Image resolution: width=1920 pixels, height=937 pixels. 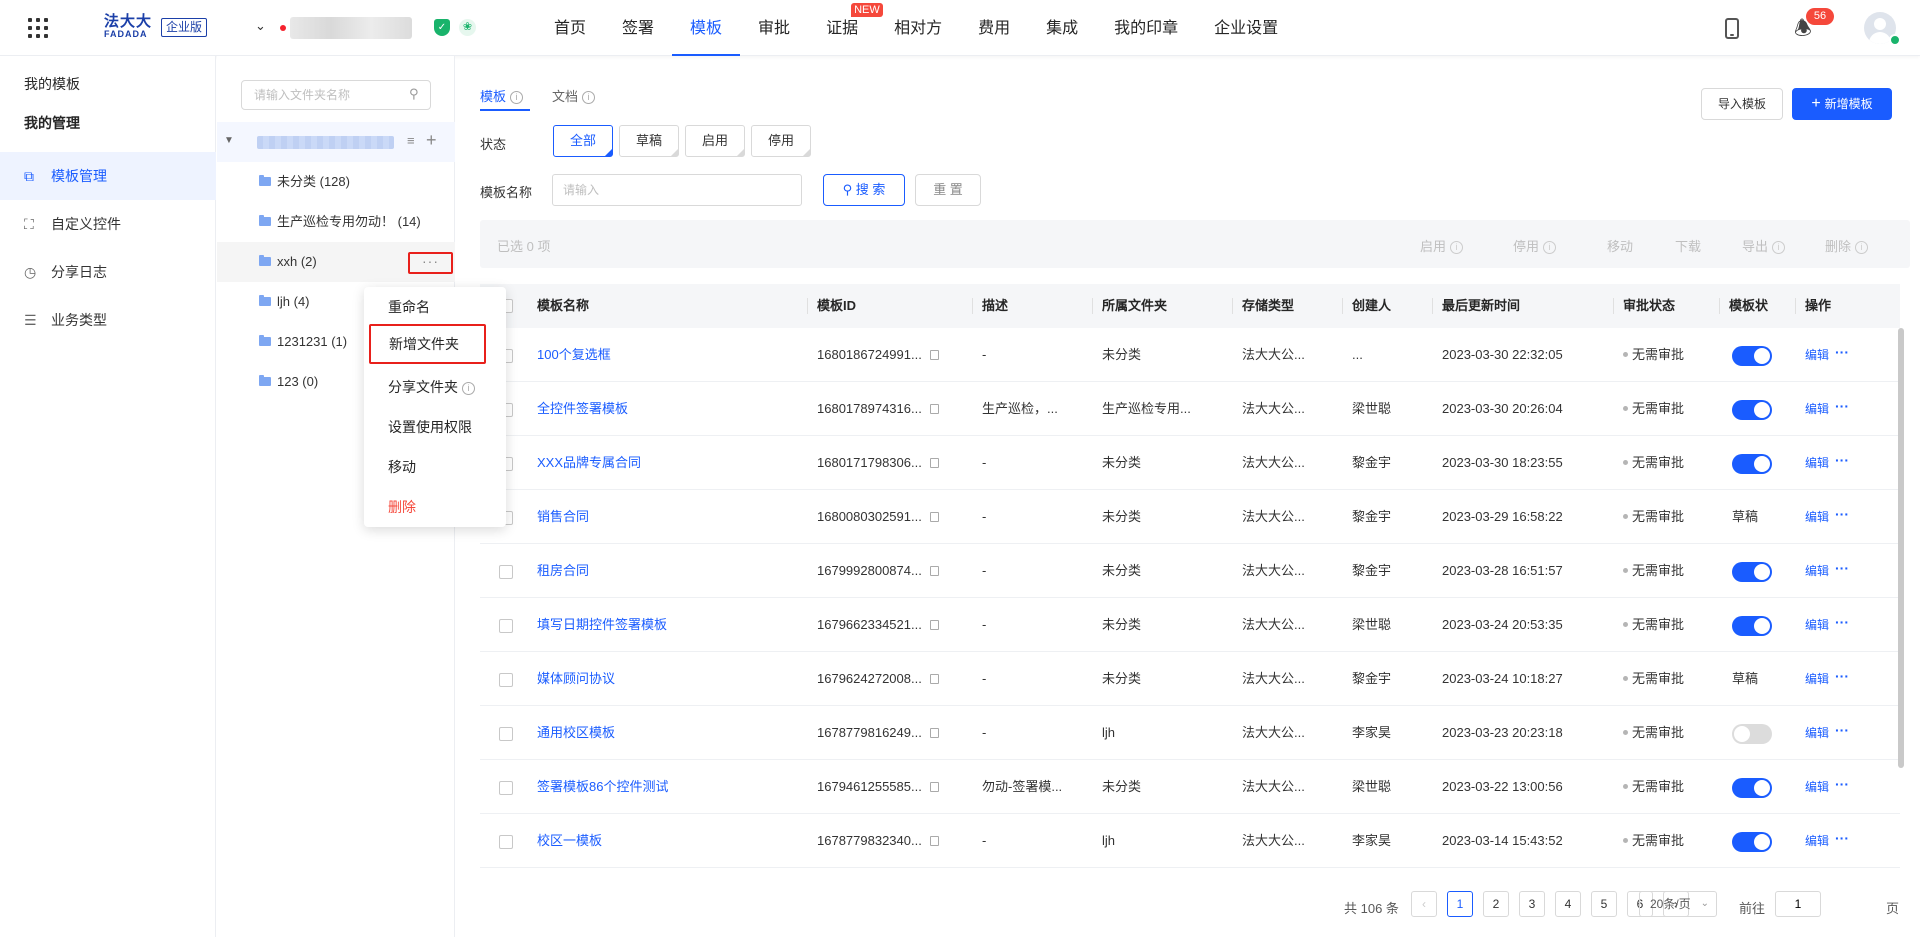 I want to click on batch-enable-button: 启用 i, so click(x=1442, y=245).